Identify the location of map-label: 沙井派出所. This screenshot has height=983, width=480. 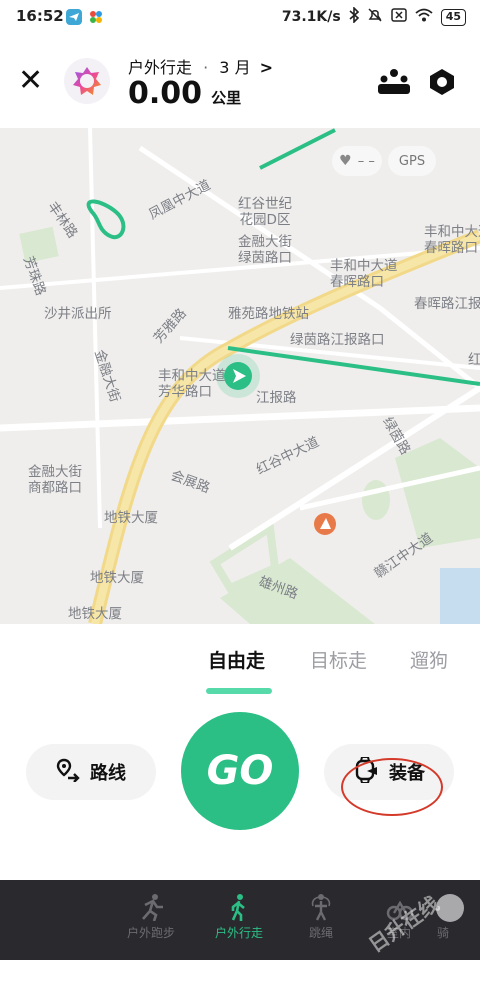
(78, 314).